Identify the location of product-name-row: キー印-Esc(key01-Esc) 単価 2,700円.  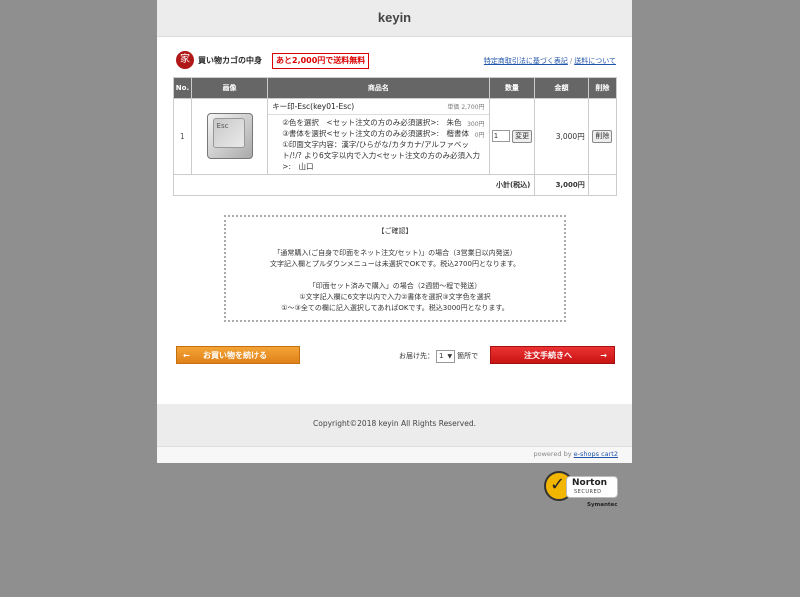
(378, 107).